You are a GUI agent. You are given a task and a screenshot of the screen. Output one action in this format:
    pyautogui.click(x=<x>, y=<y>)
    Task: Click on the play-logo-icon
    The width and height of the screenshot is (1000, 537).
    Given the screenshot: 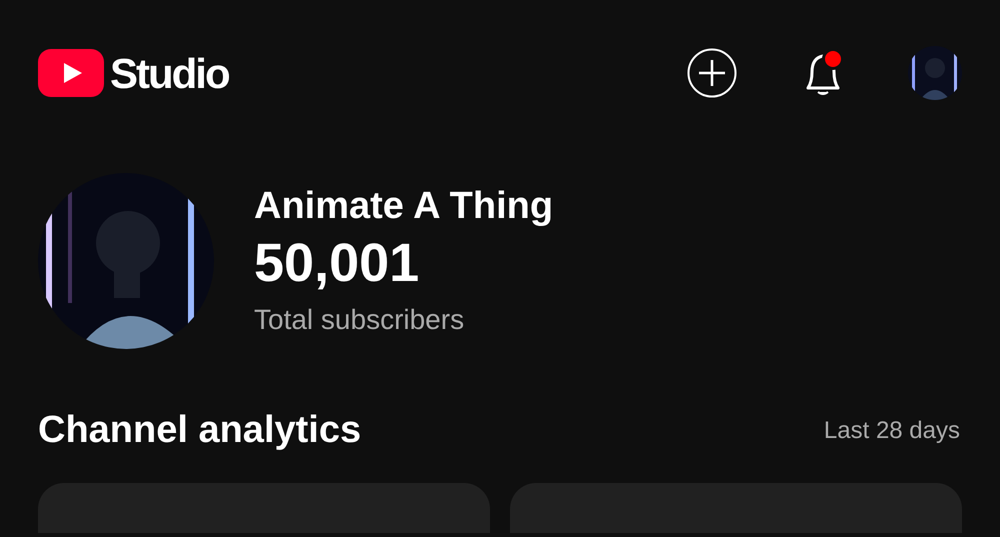 What is the action you would take?
    pyautogui.click(x=71, y=73)
    